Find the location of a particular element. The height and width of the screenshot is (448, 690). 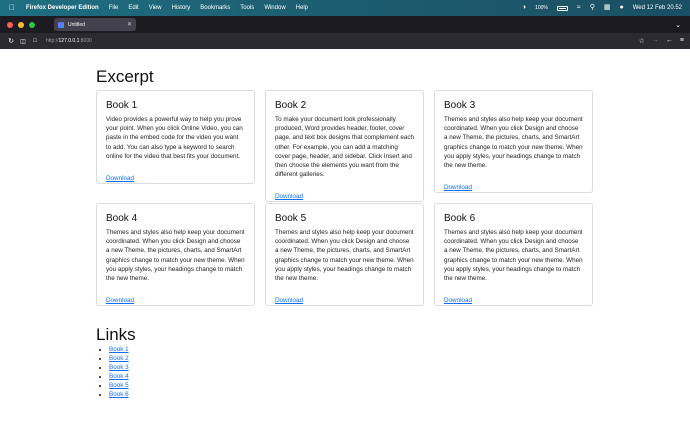

book-title: Book 4 is located at coordinates (122, 218).